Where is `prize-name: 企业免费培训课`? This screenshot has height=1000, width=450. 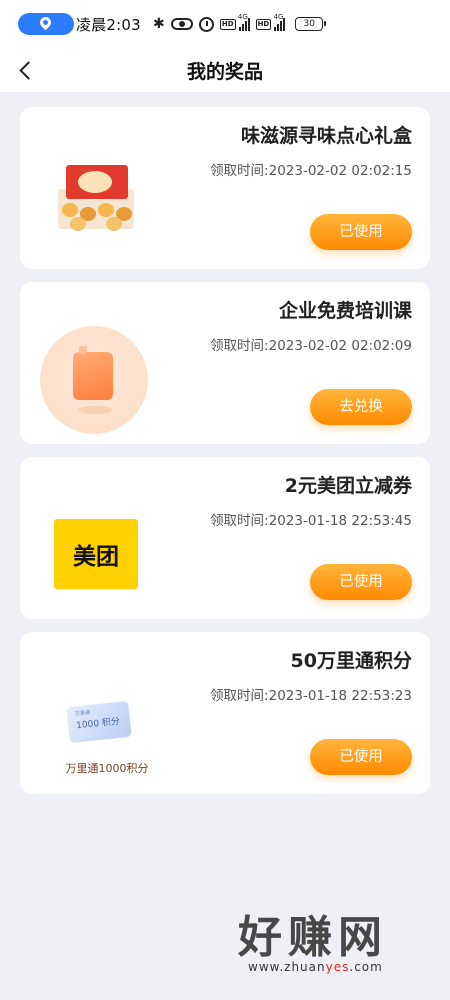 prize-name: 企业免费培训课 is located at coordinates (345, 311).